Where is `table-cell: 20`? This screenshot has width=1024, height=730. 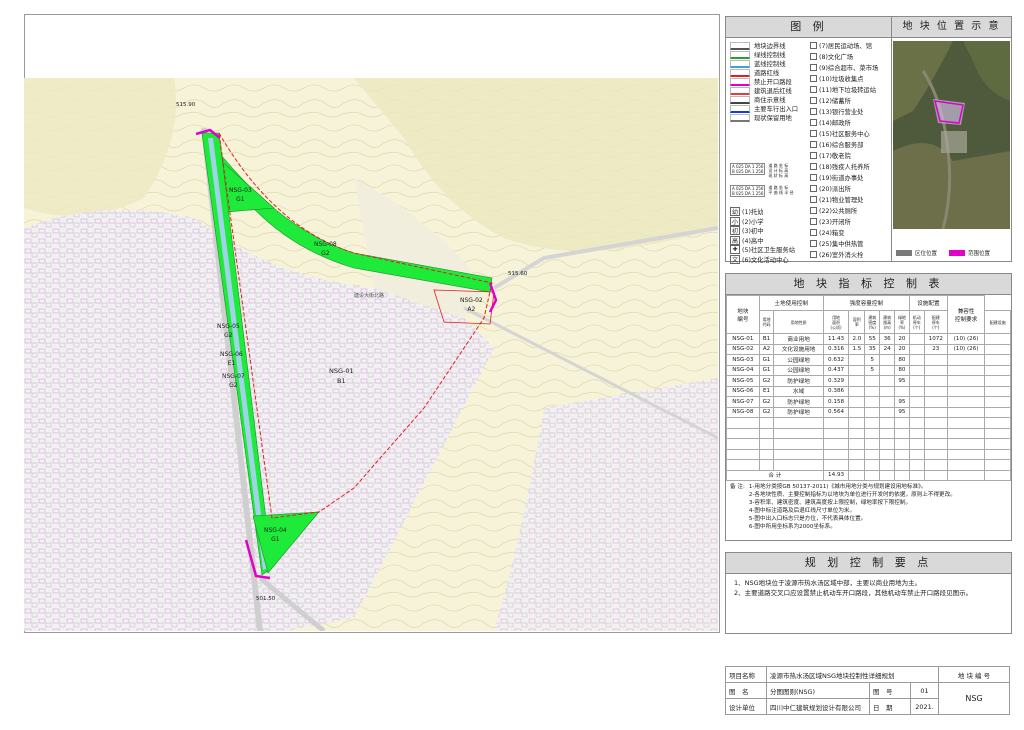
table-cell: 20 is located at coordinates (902, 339).